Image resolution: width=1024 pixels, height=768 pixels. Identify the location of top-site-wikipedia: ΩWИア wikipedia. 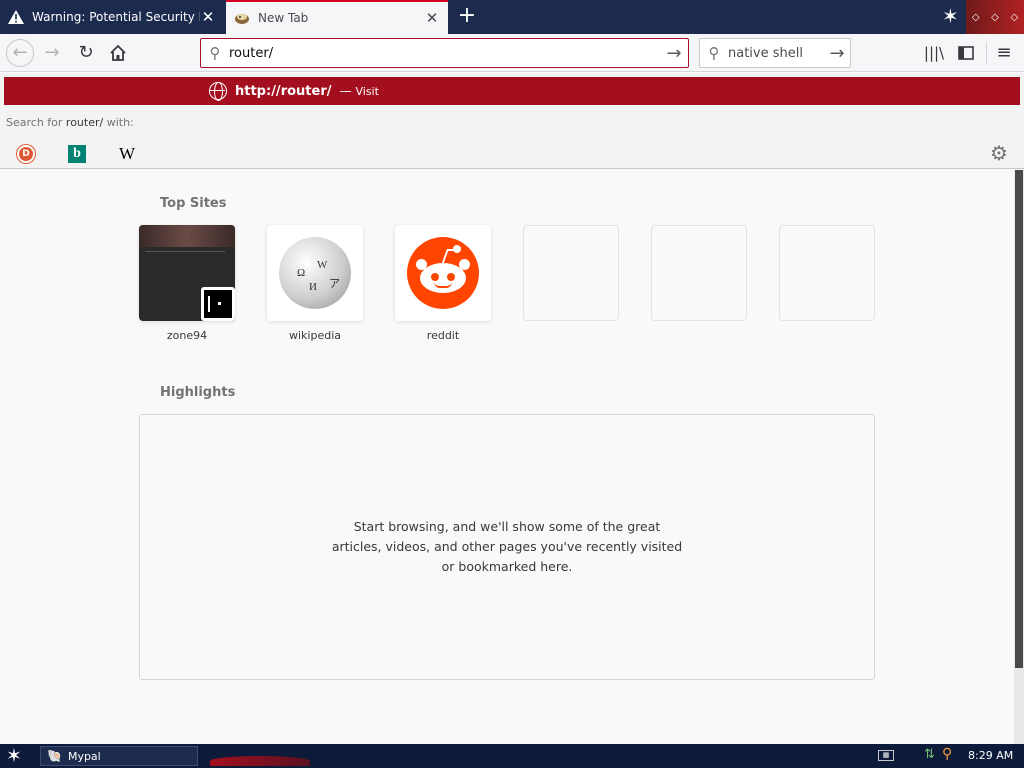
(315, 283).